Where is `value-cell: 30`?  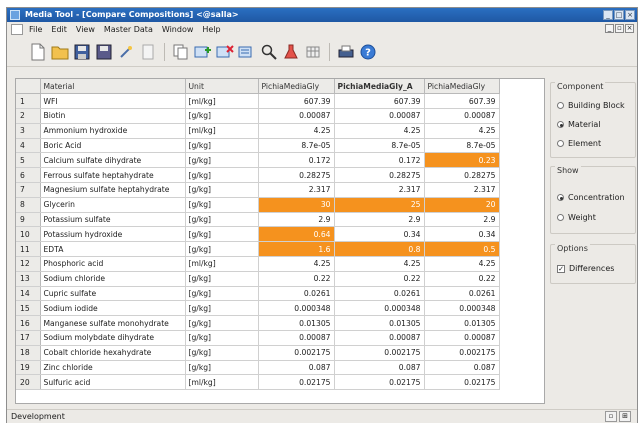
value-cell: 30 is located at coordinates (296, 205).